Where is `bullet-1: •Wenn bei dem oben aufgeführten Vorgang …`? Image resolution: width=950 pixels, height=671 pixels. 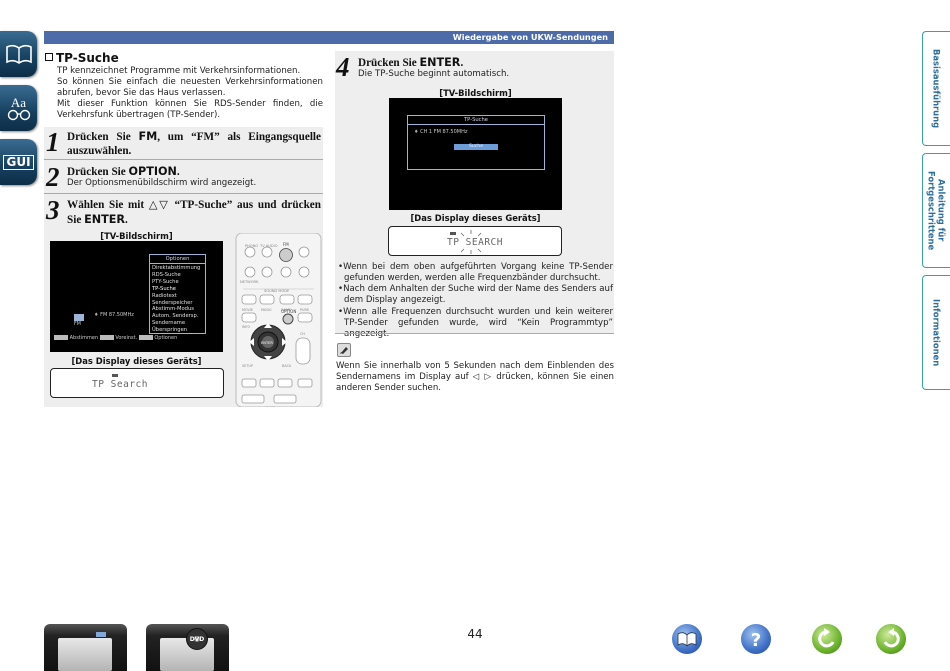
bullet-1: •Wenn bei dem oben aufgeführten Vorgang … is located at coordinates (475, 273).